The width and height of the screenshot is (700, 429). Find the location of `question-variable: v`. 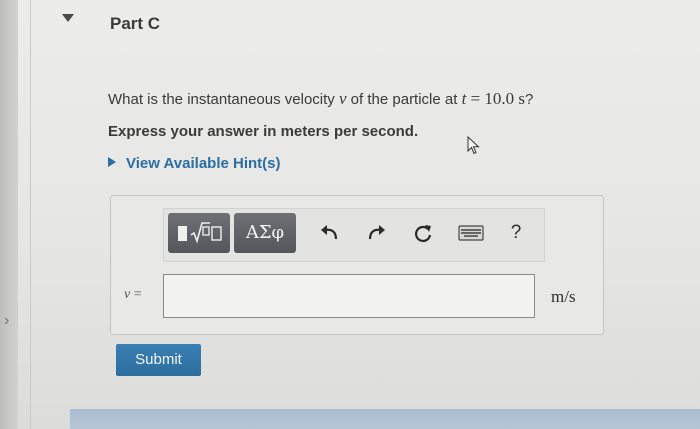

question-variable: v is located at coordinates (342, 98).